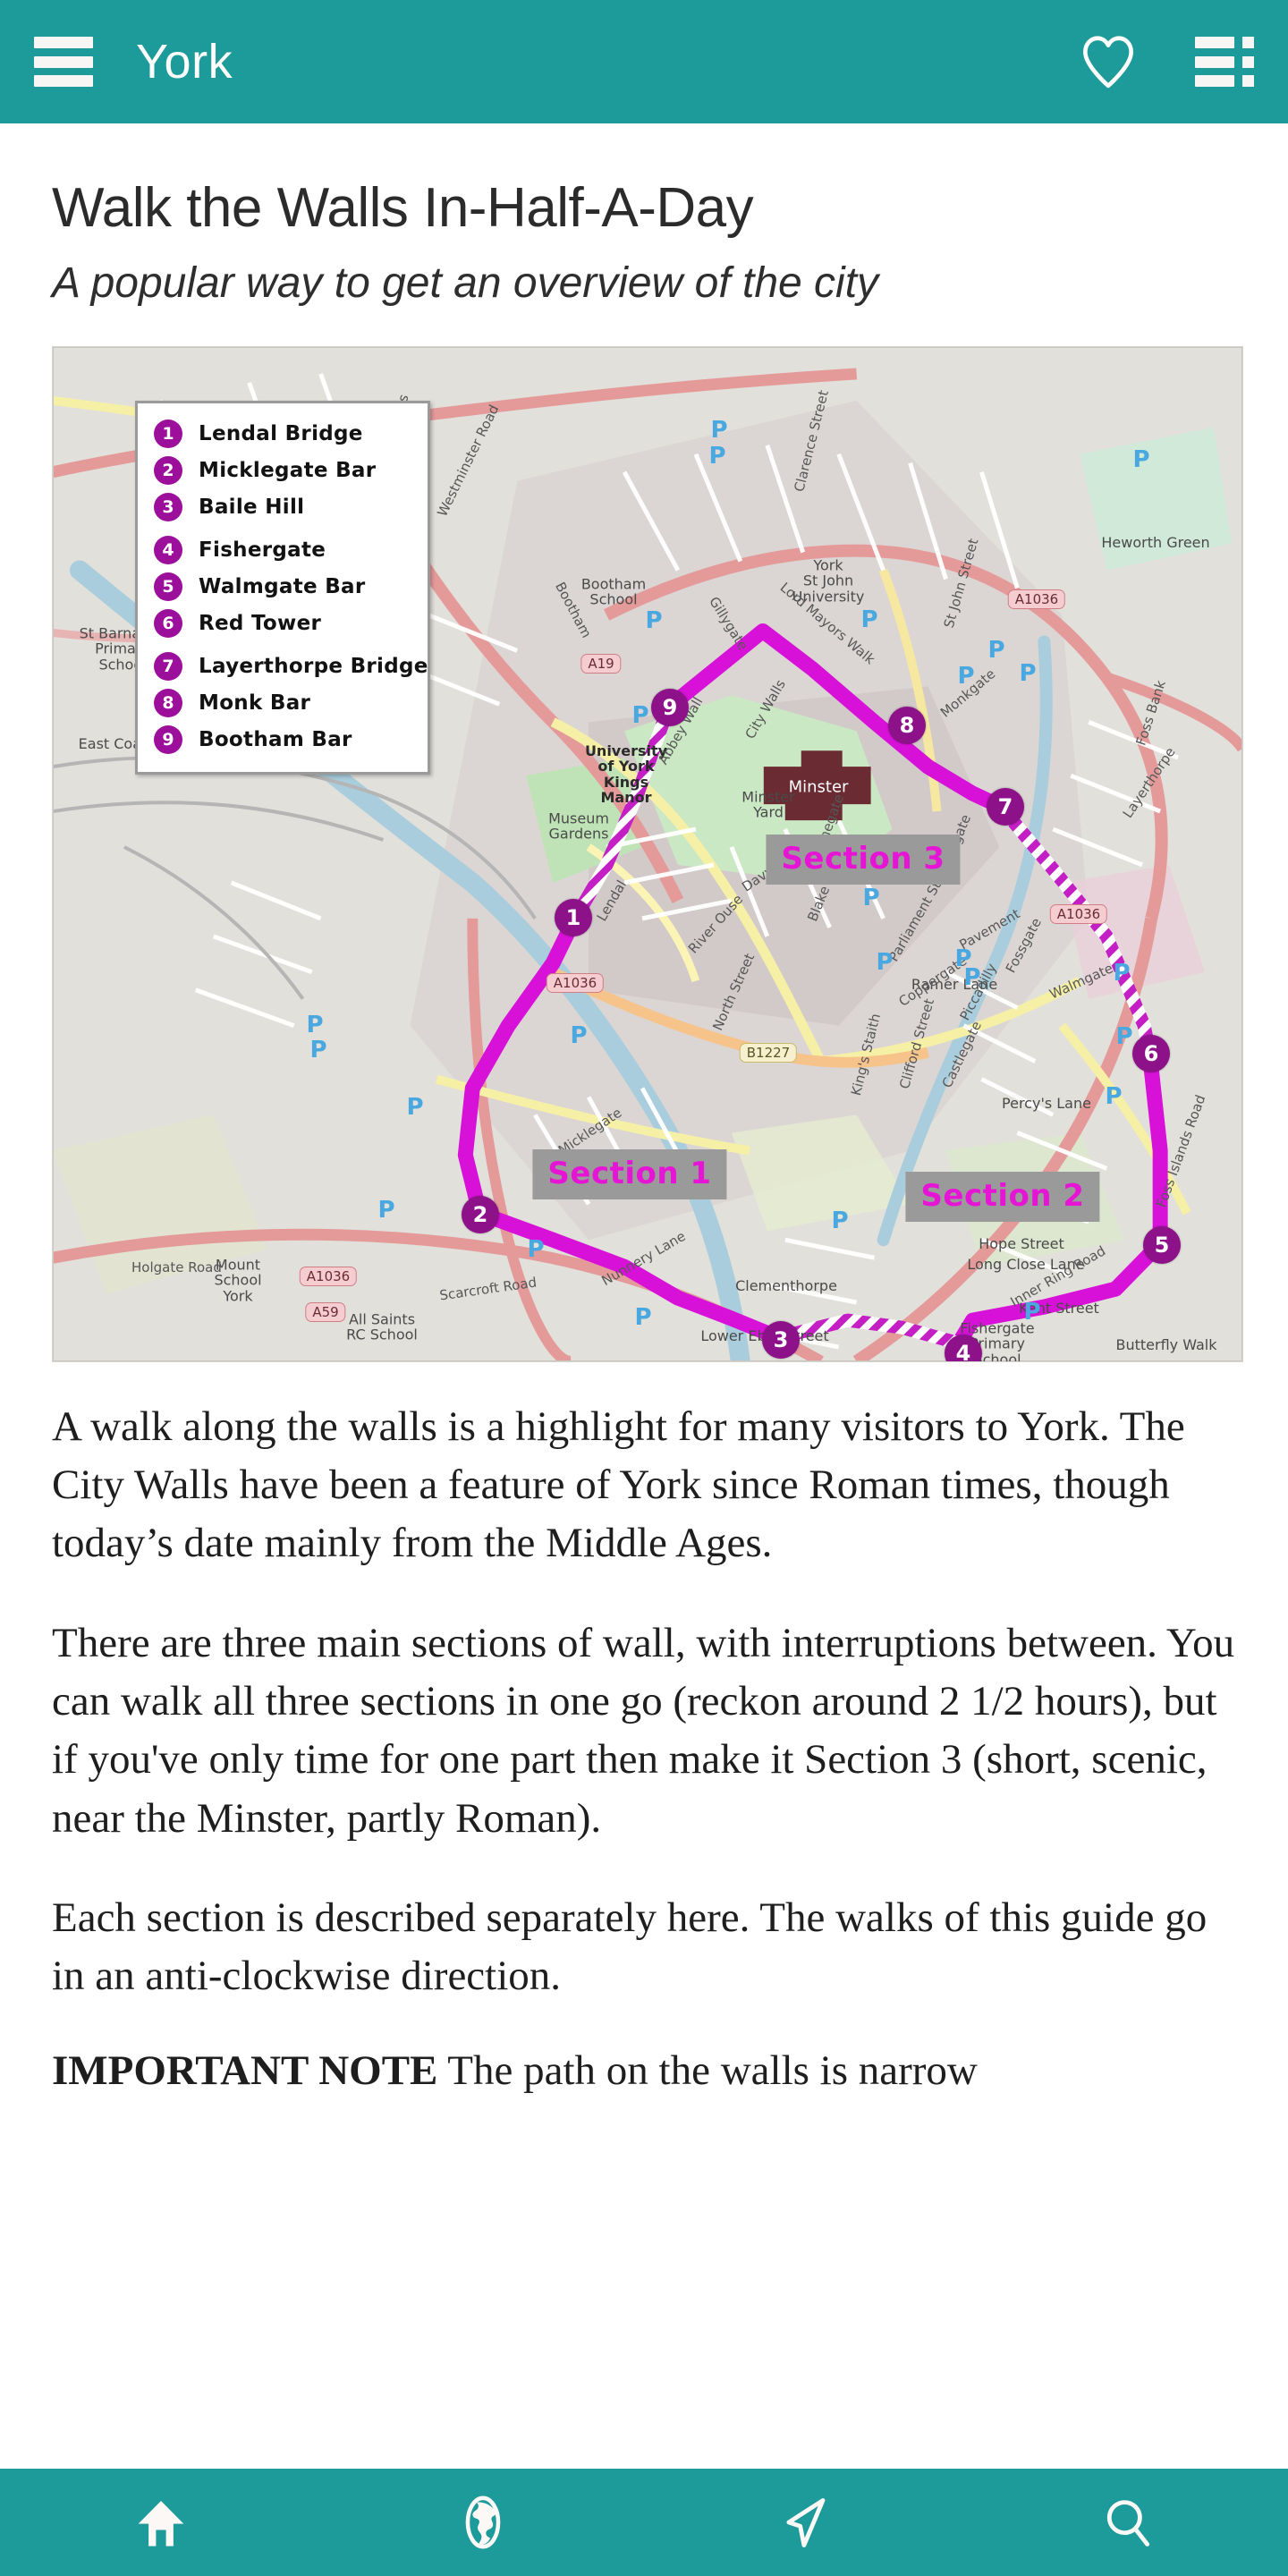  What do you see at coordinates (863, 859) in the screenshot?
I see `section-tag-3: Section 3` at bounding box center [863, 859].